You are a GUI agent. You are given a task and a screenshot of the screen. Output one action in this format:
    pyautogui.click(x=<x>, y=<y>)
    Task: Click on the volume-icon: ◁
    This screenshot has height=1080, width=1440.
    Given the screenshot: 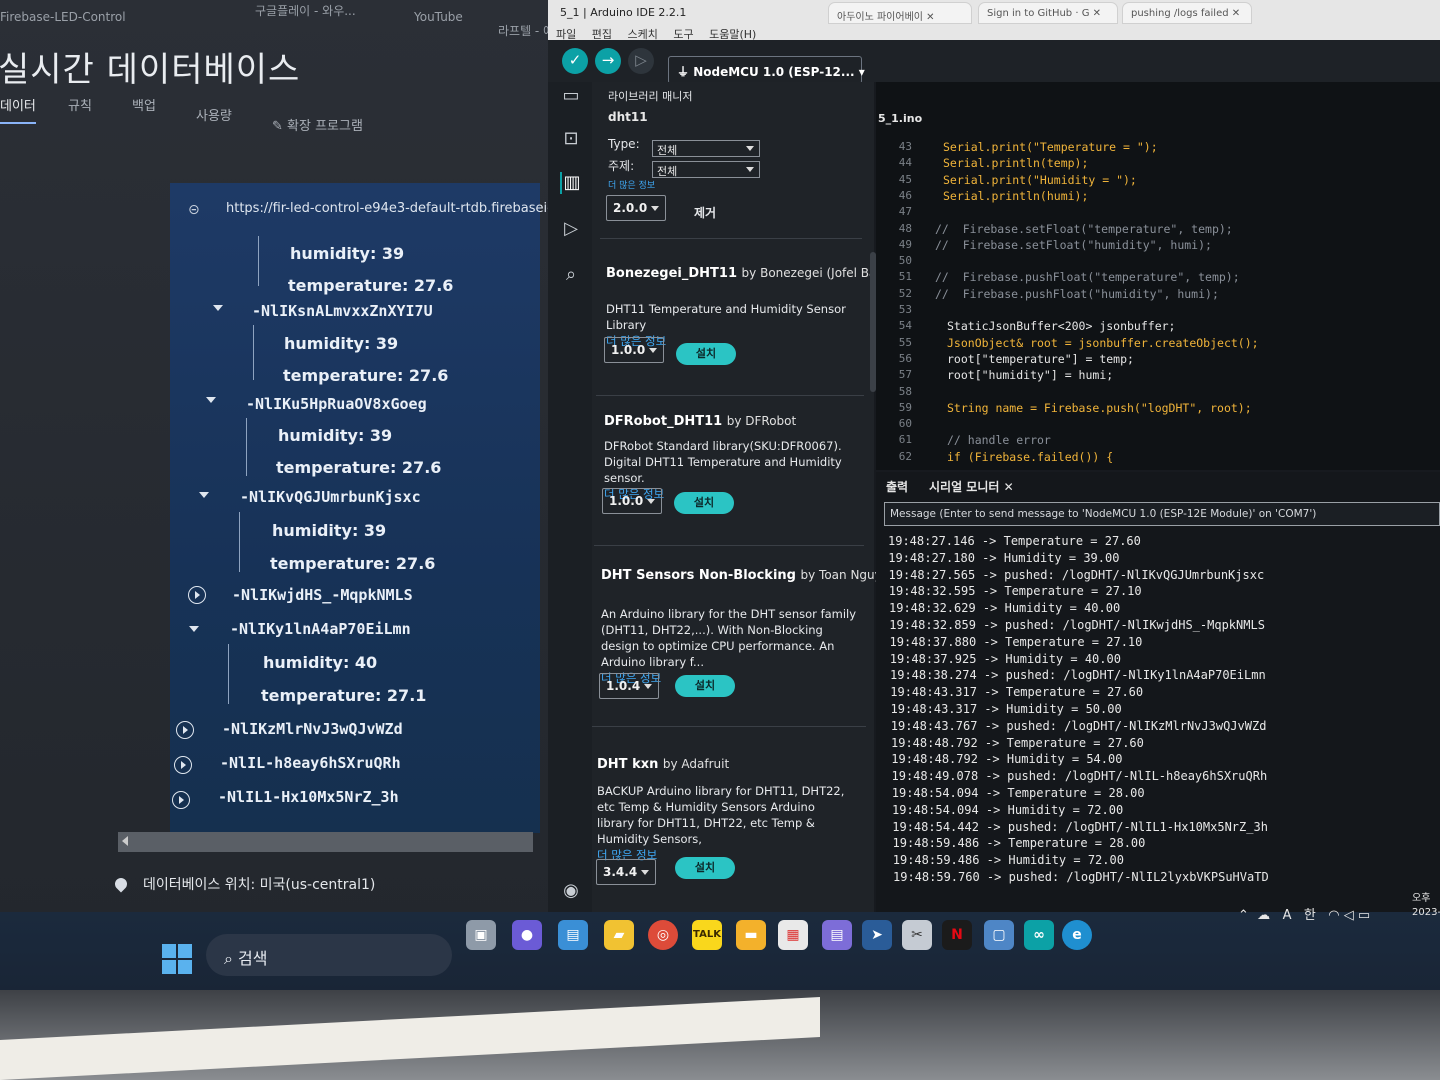 What is the action you would take?
    pyautogui.click(x=1349, y=915)
    